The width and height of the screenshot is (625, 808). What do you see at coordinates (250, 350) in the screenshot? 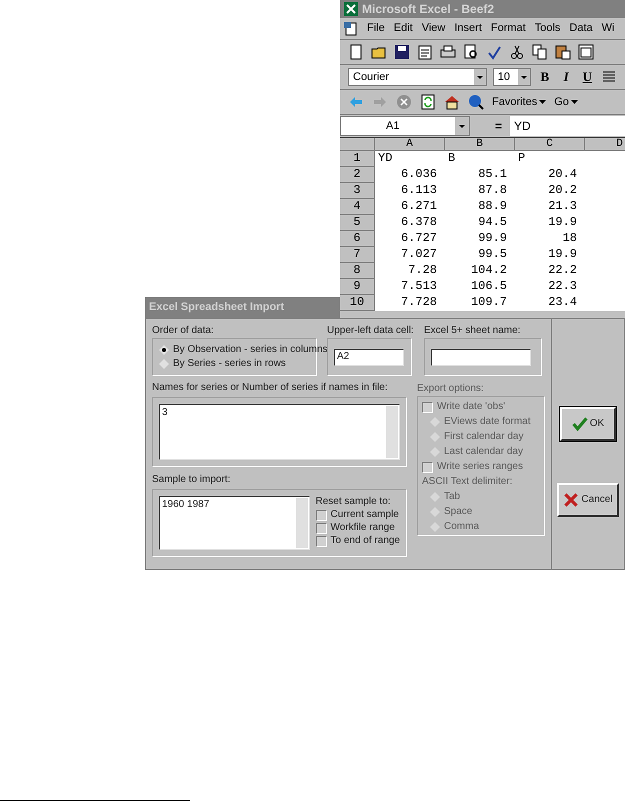
I see `radio-label: By Observation - series in columns` at bounding box center [250, 350].